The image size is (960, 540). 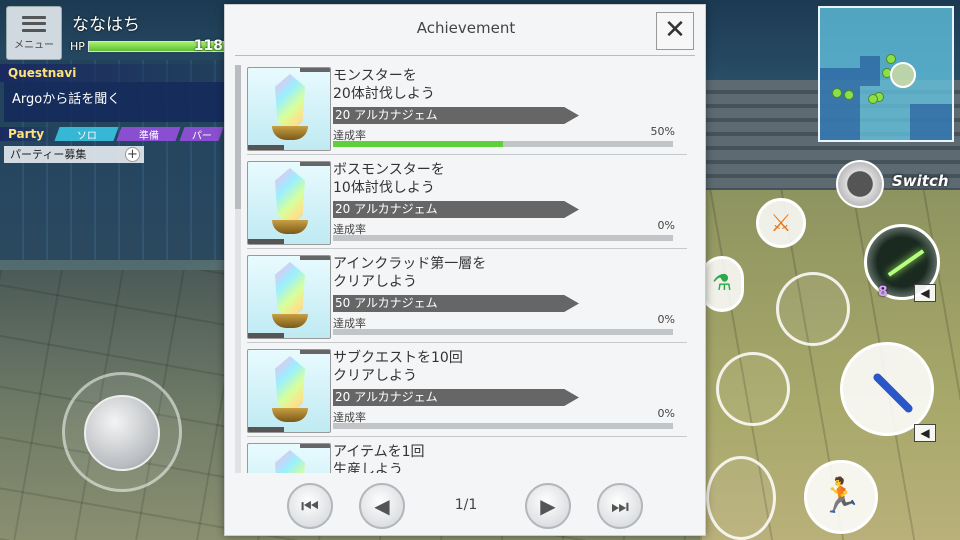 I want to click on party-tab-ready: 準備, so click(x=149, y=134).